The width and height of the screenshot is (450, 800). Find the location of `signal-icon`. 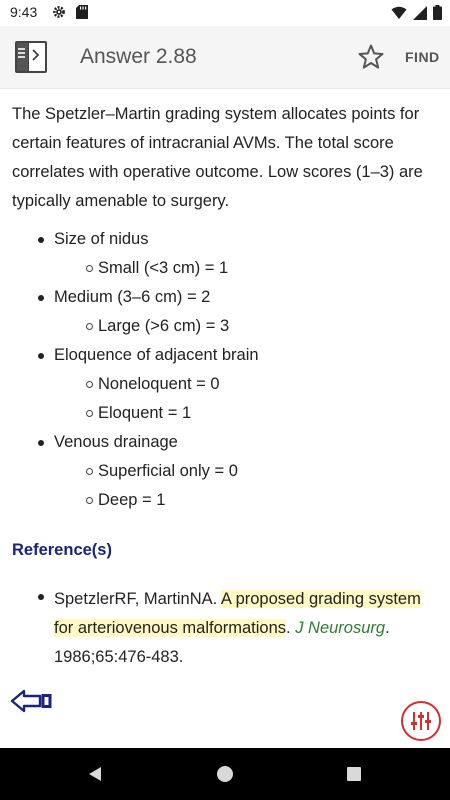

signal-icon is located at coordinates (420, 12).